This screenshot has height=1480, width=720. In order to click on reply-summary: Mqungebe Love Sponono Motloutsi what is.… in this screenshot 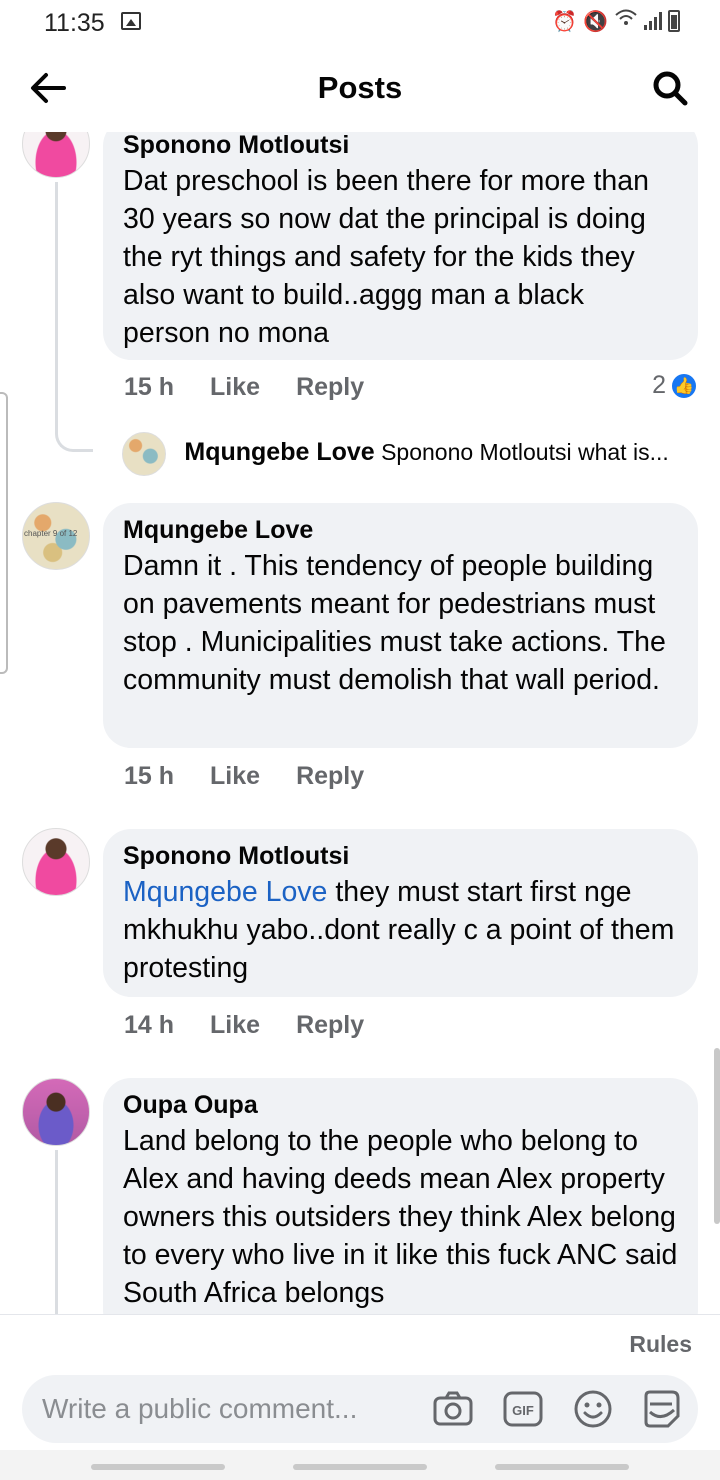, I will do `click(395, 454)`.